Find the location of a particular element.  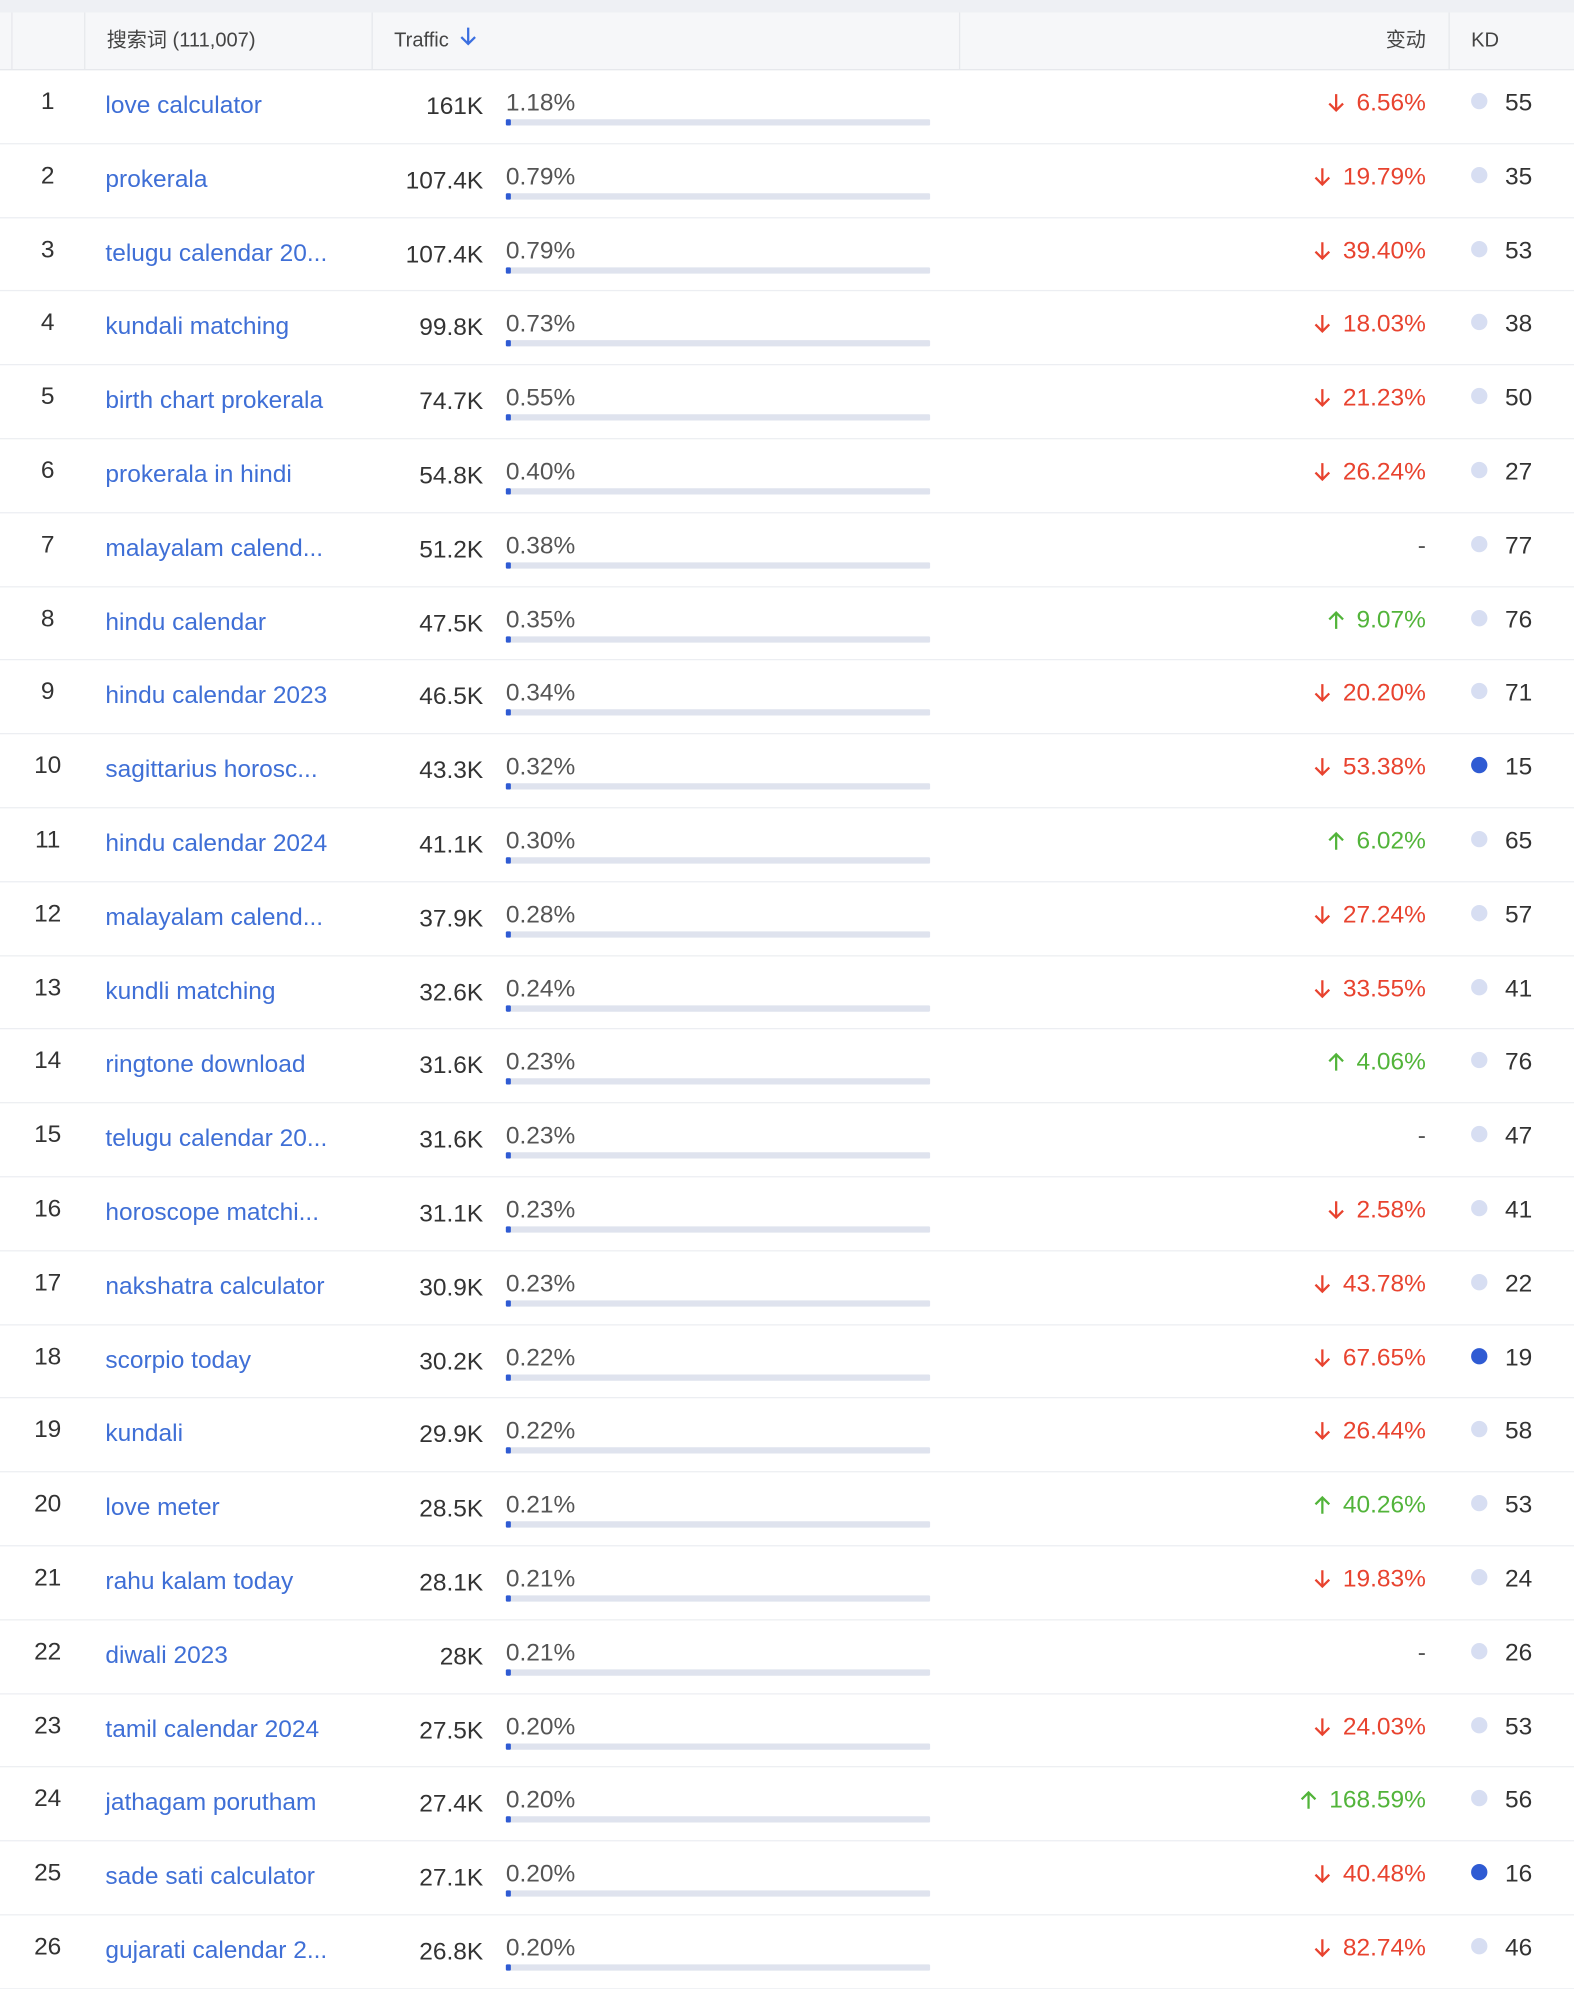

table-row: 21 rahu kalam today 28.1K 0.21% 19.83% 24 is located at coordinates (787, 1583).